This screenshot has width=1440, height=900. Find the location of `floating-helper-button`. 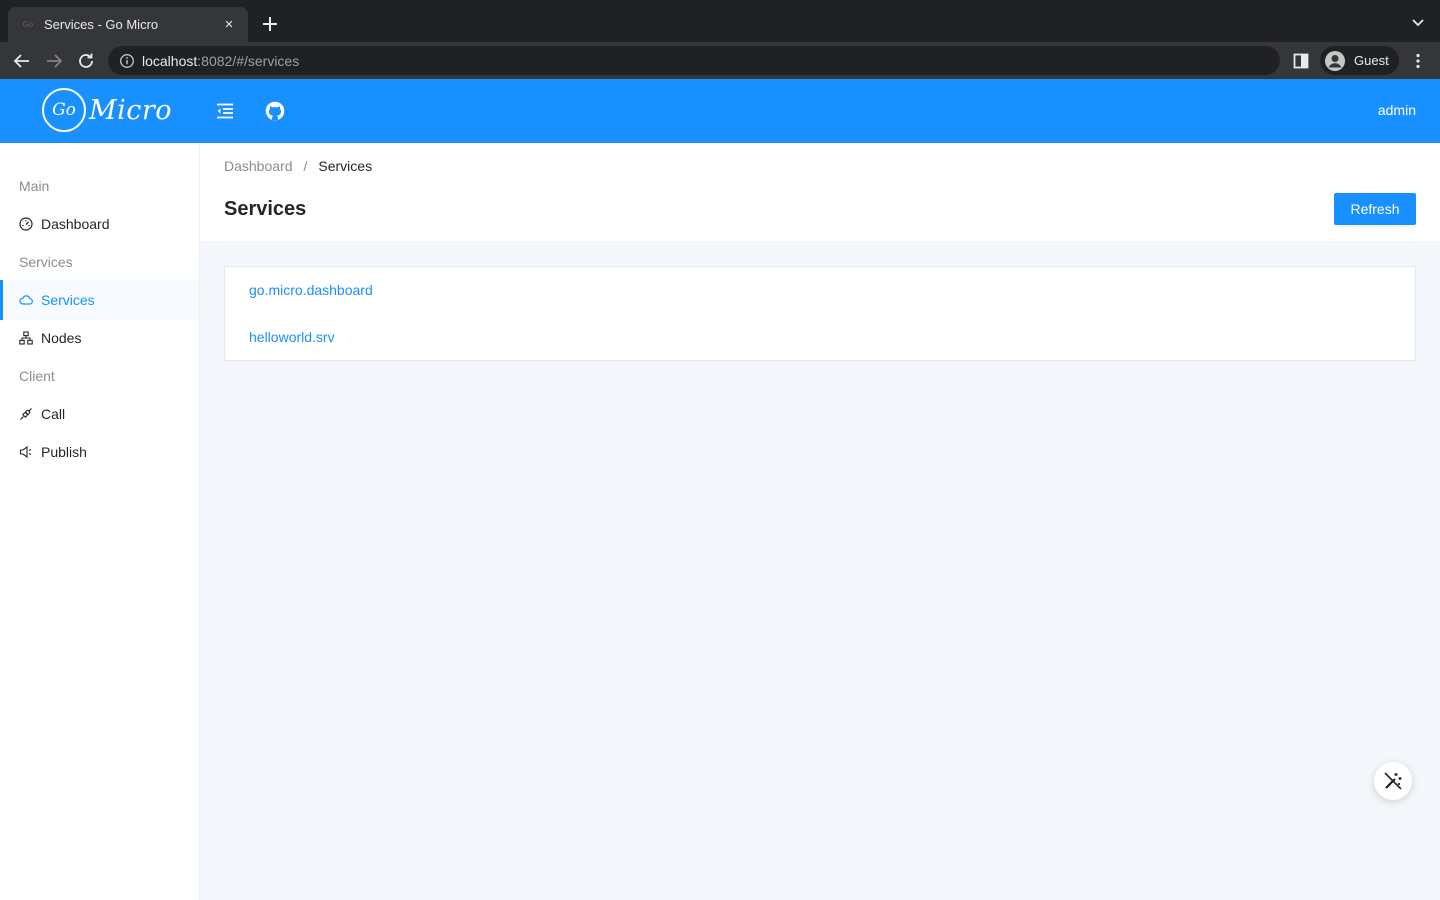

floating-helper-button is located at coordinates (1393, 781).